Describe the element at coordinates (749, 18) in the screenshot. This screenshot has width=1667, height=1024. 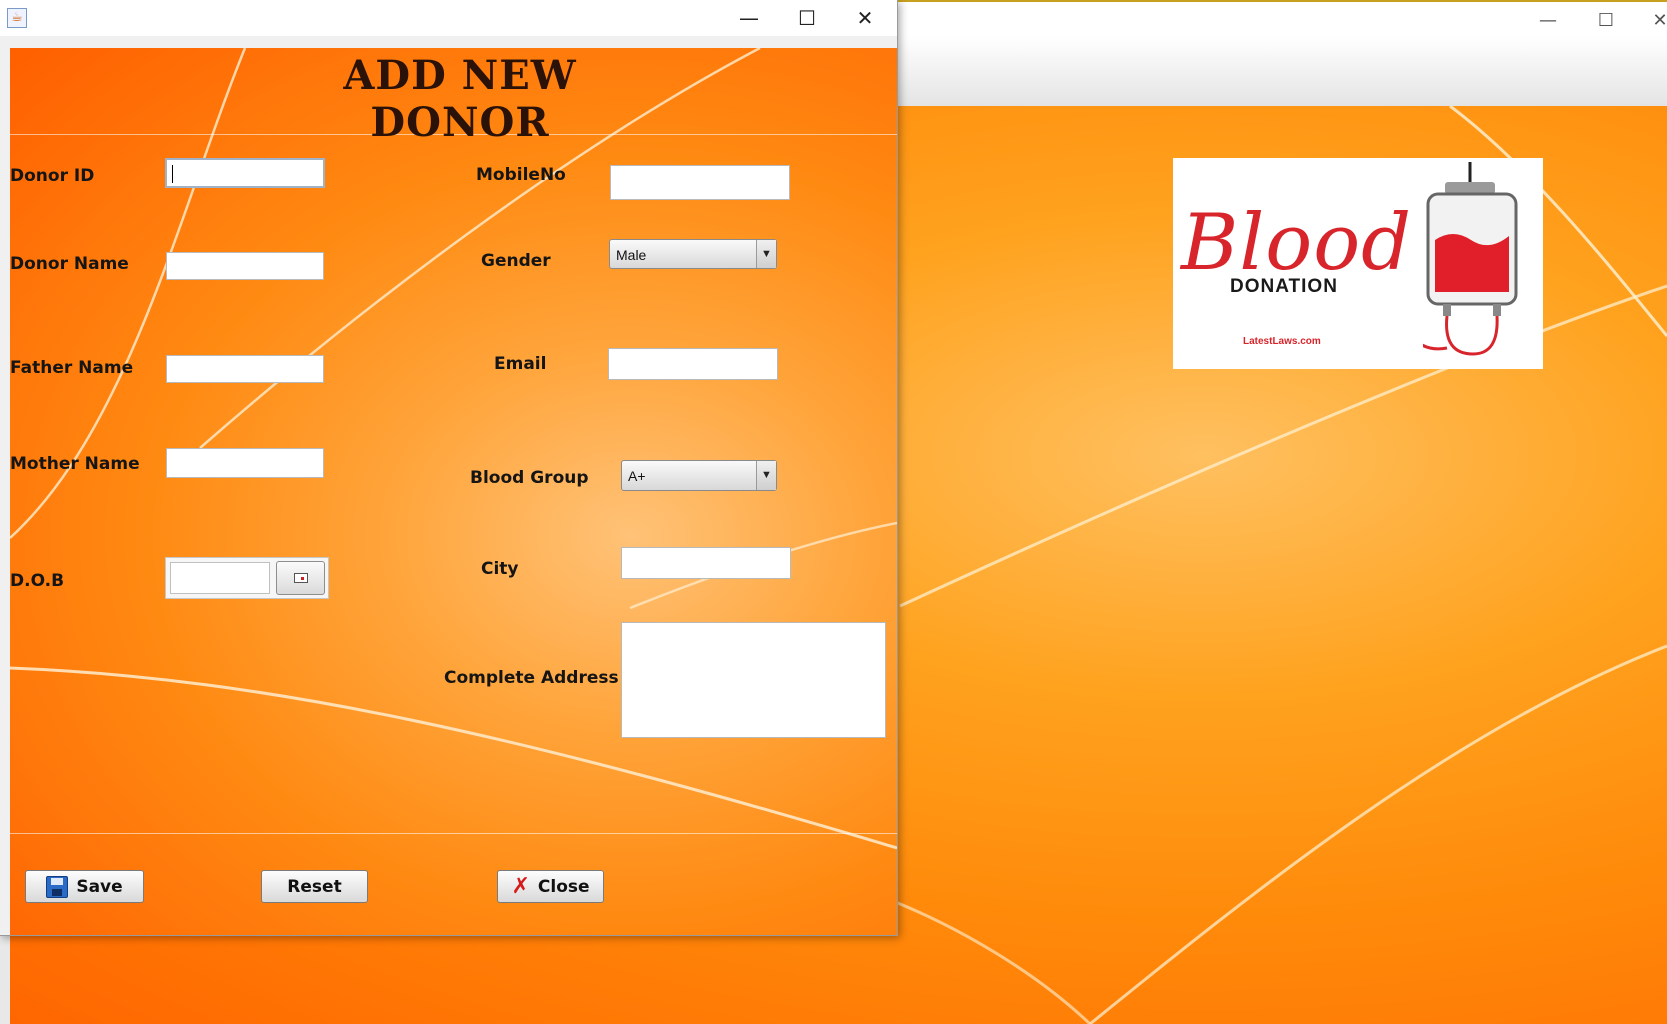
I see `dialog-minimize-button: —` at that location.